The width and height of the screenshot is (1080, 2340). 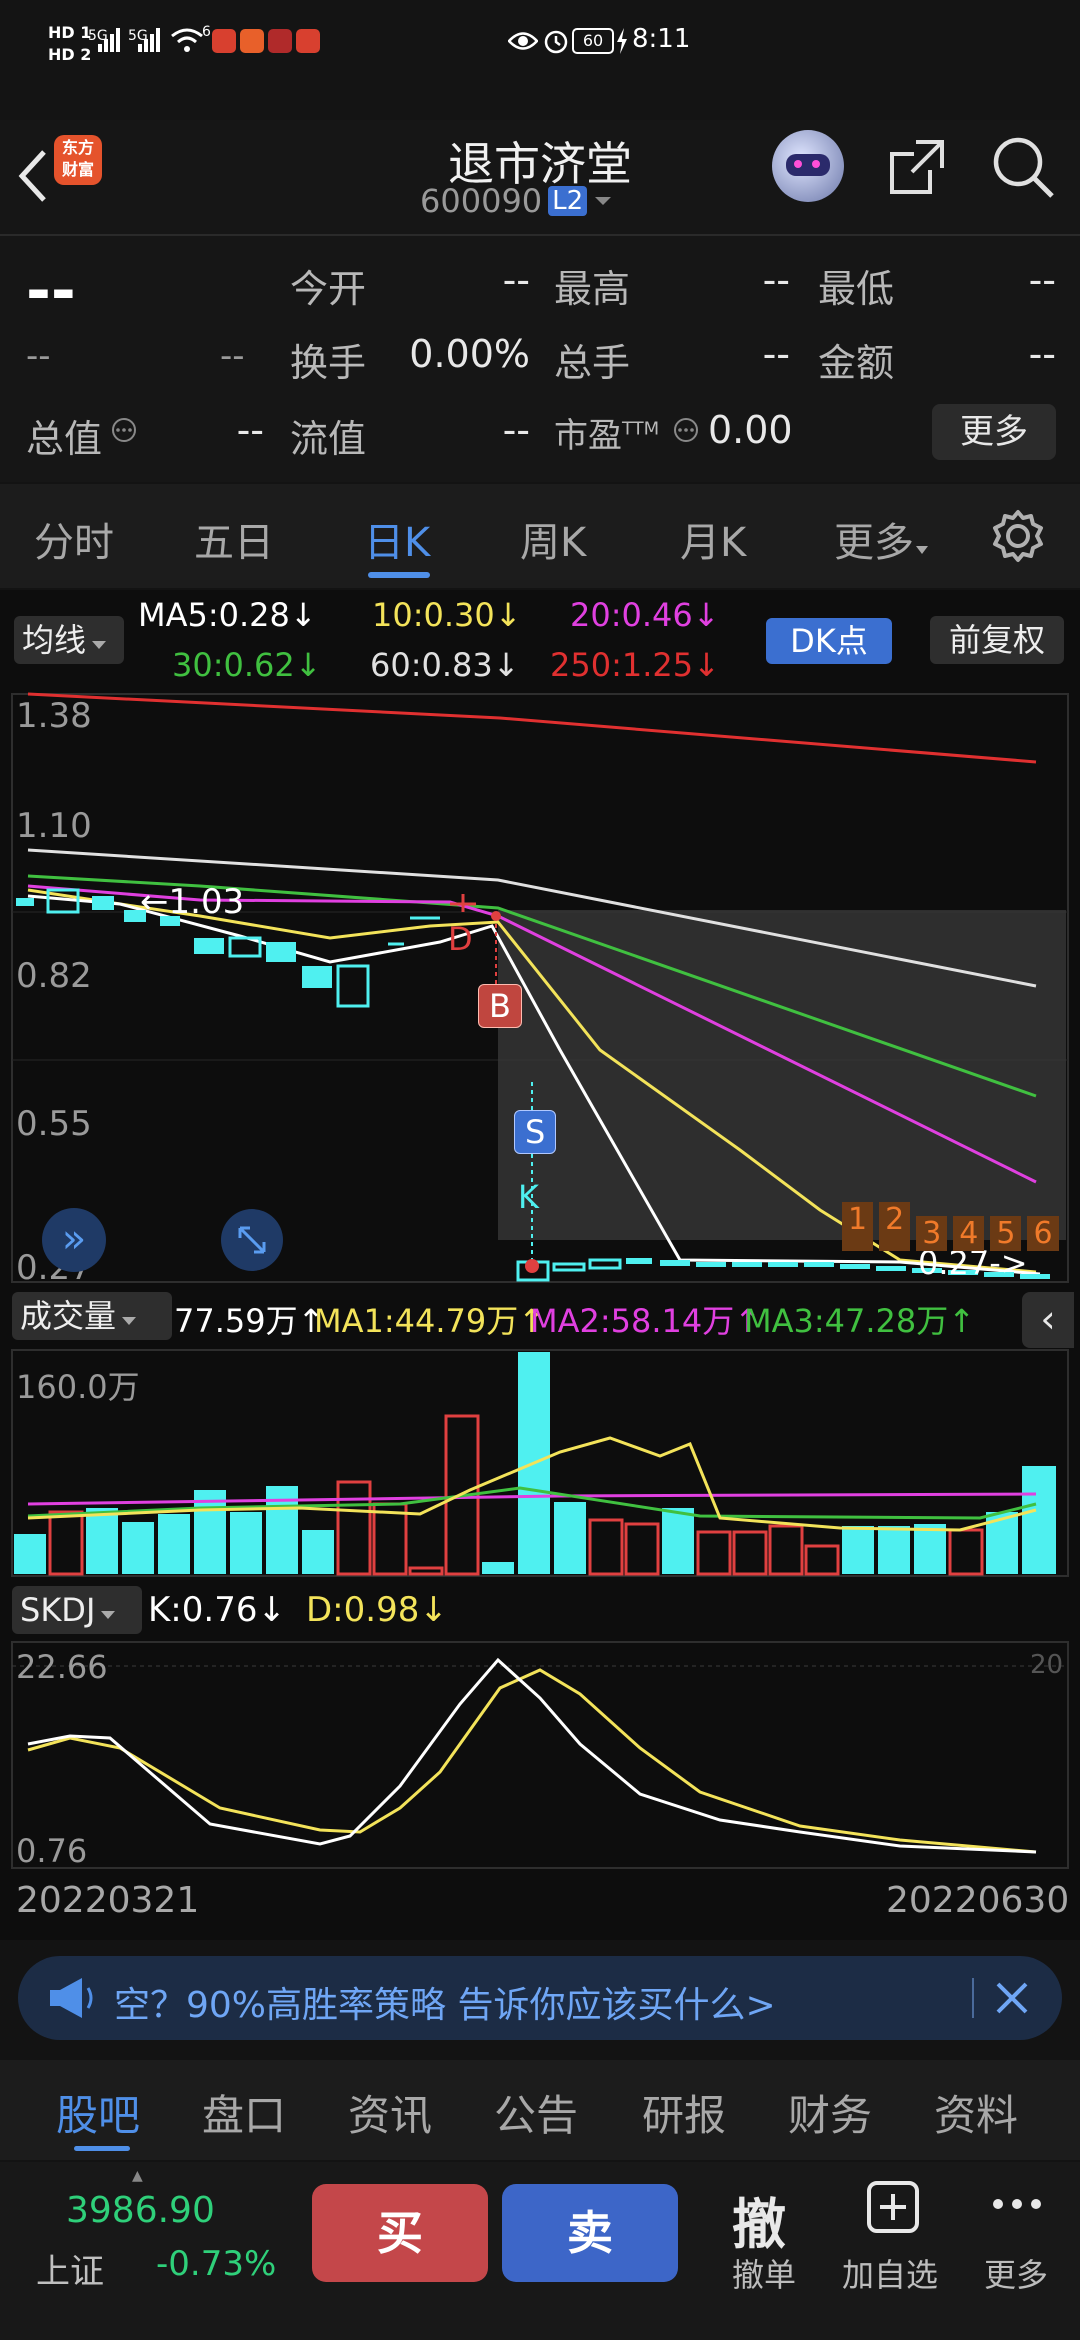 I want to click on tab-finance: 财务, so click(x=830, y=2112).